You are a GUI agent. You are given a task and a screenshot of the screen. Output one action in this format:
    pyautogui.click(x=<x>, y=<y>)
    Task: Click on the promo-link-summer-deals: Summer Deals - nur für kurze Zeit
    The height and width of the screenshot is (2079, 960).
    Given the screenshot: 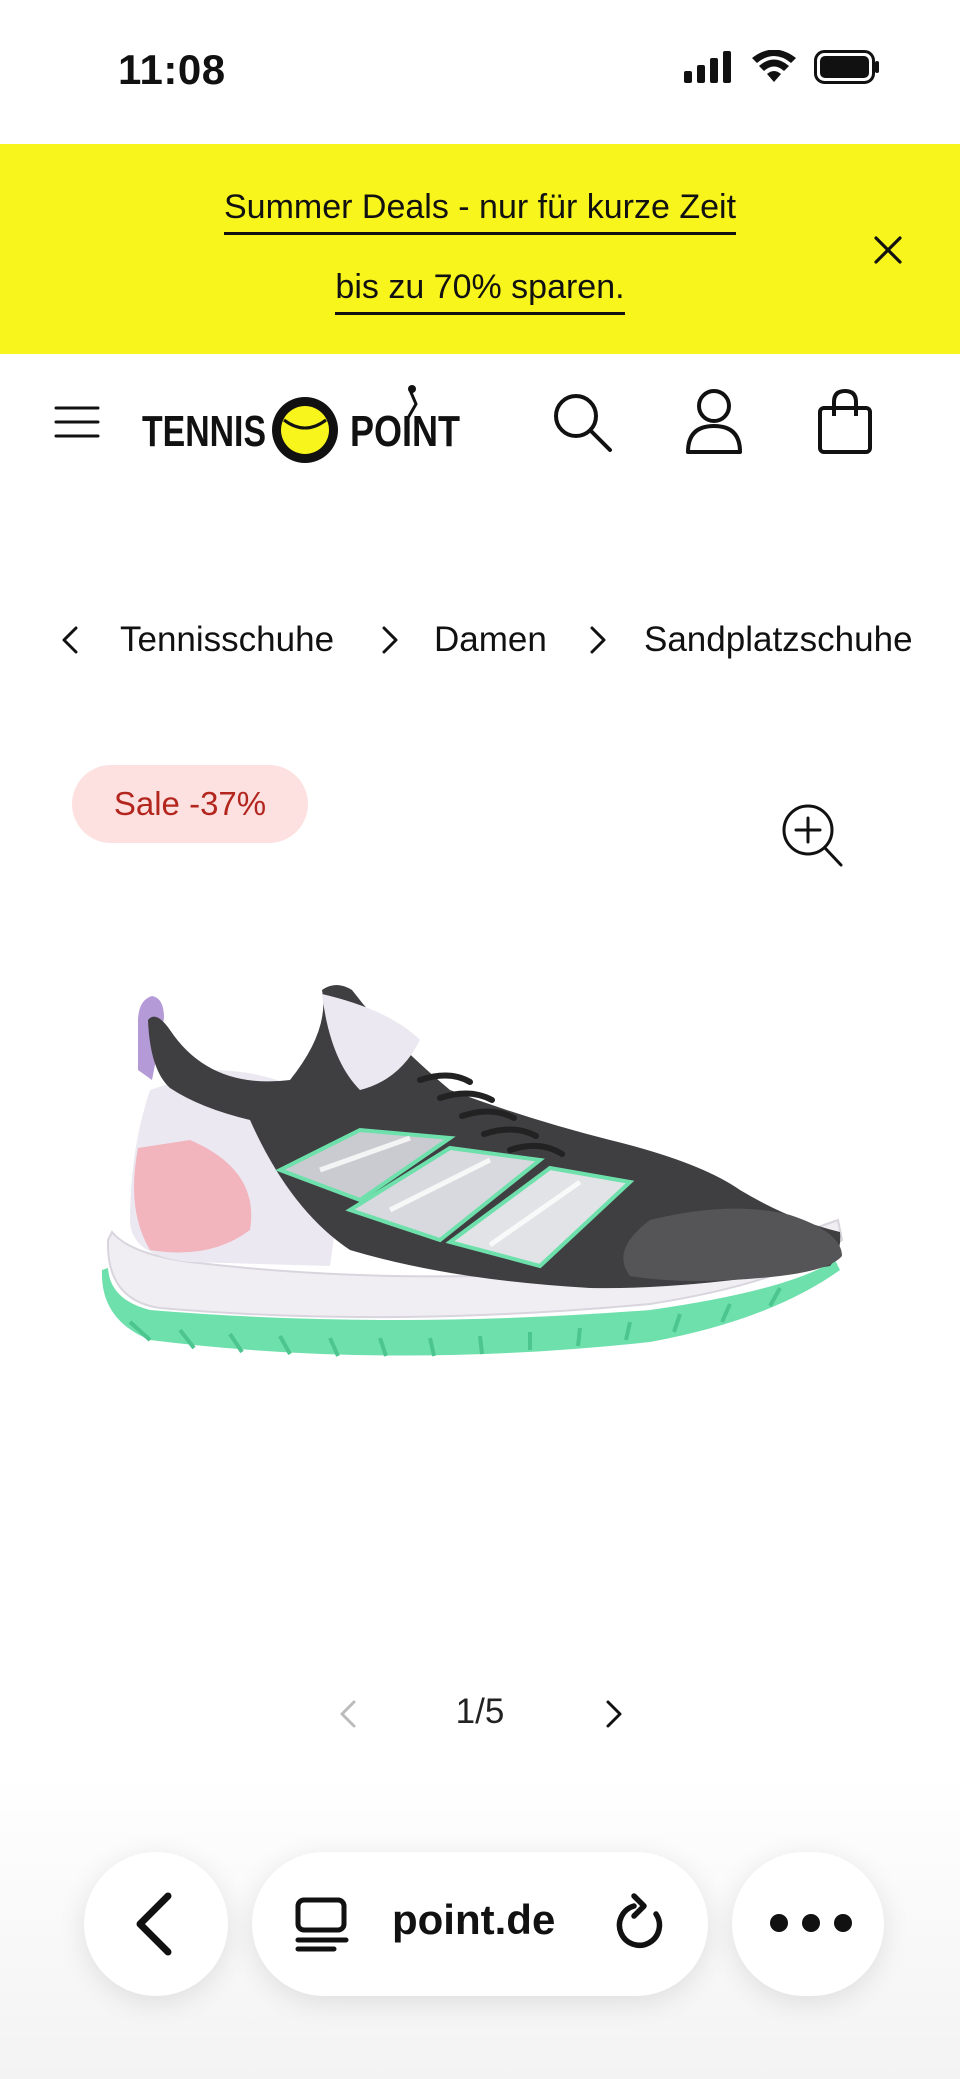 What is the action you would take?
    pyautogui.click(x=480, y=211)
    